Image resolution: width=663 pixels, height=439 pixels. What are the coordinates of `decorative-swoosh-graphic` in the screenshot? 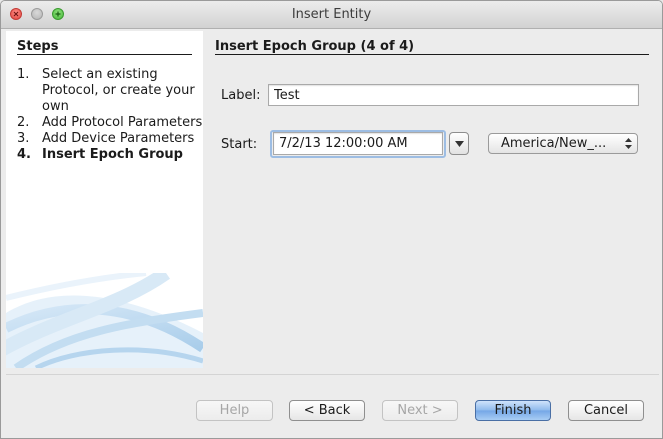 It's located at (104, 320).